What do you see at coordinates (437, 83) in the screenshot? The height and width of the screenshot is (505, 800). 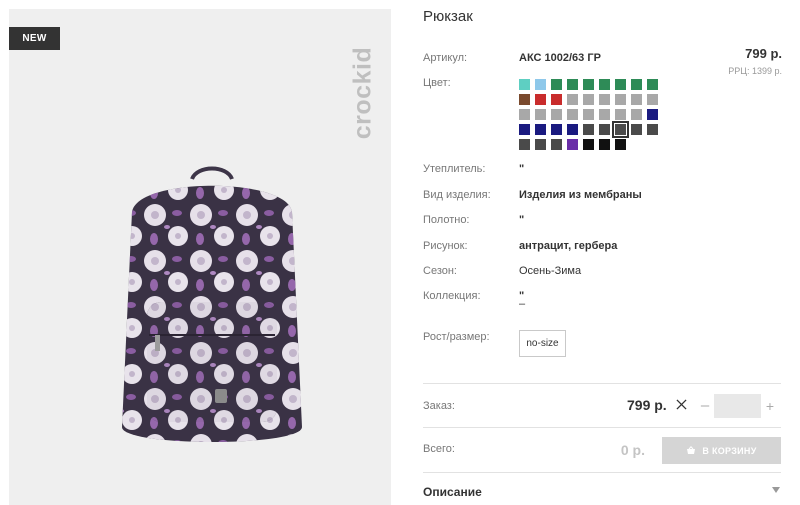 I see `color-label: Цвет:` at bounding box center [437, 83].